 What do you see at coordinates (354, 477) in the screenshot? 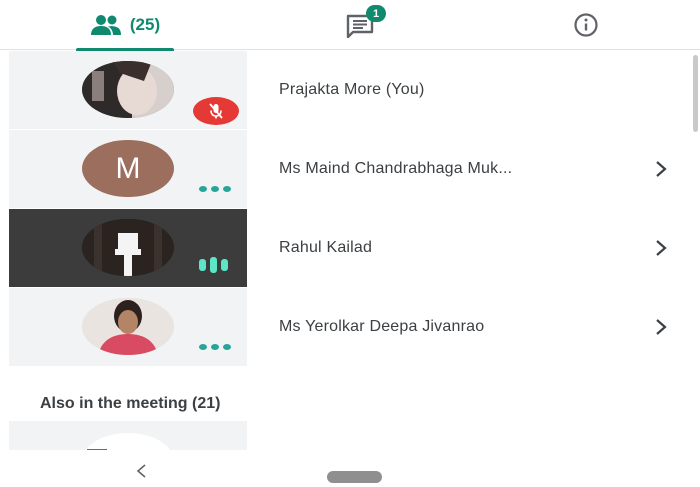
I see `home-button` at bounding box center [354, 477].